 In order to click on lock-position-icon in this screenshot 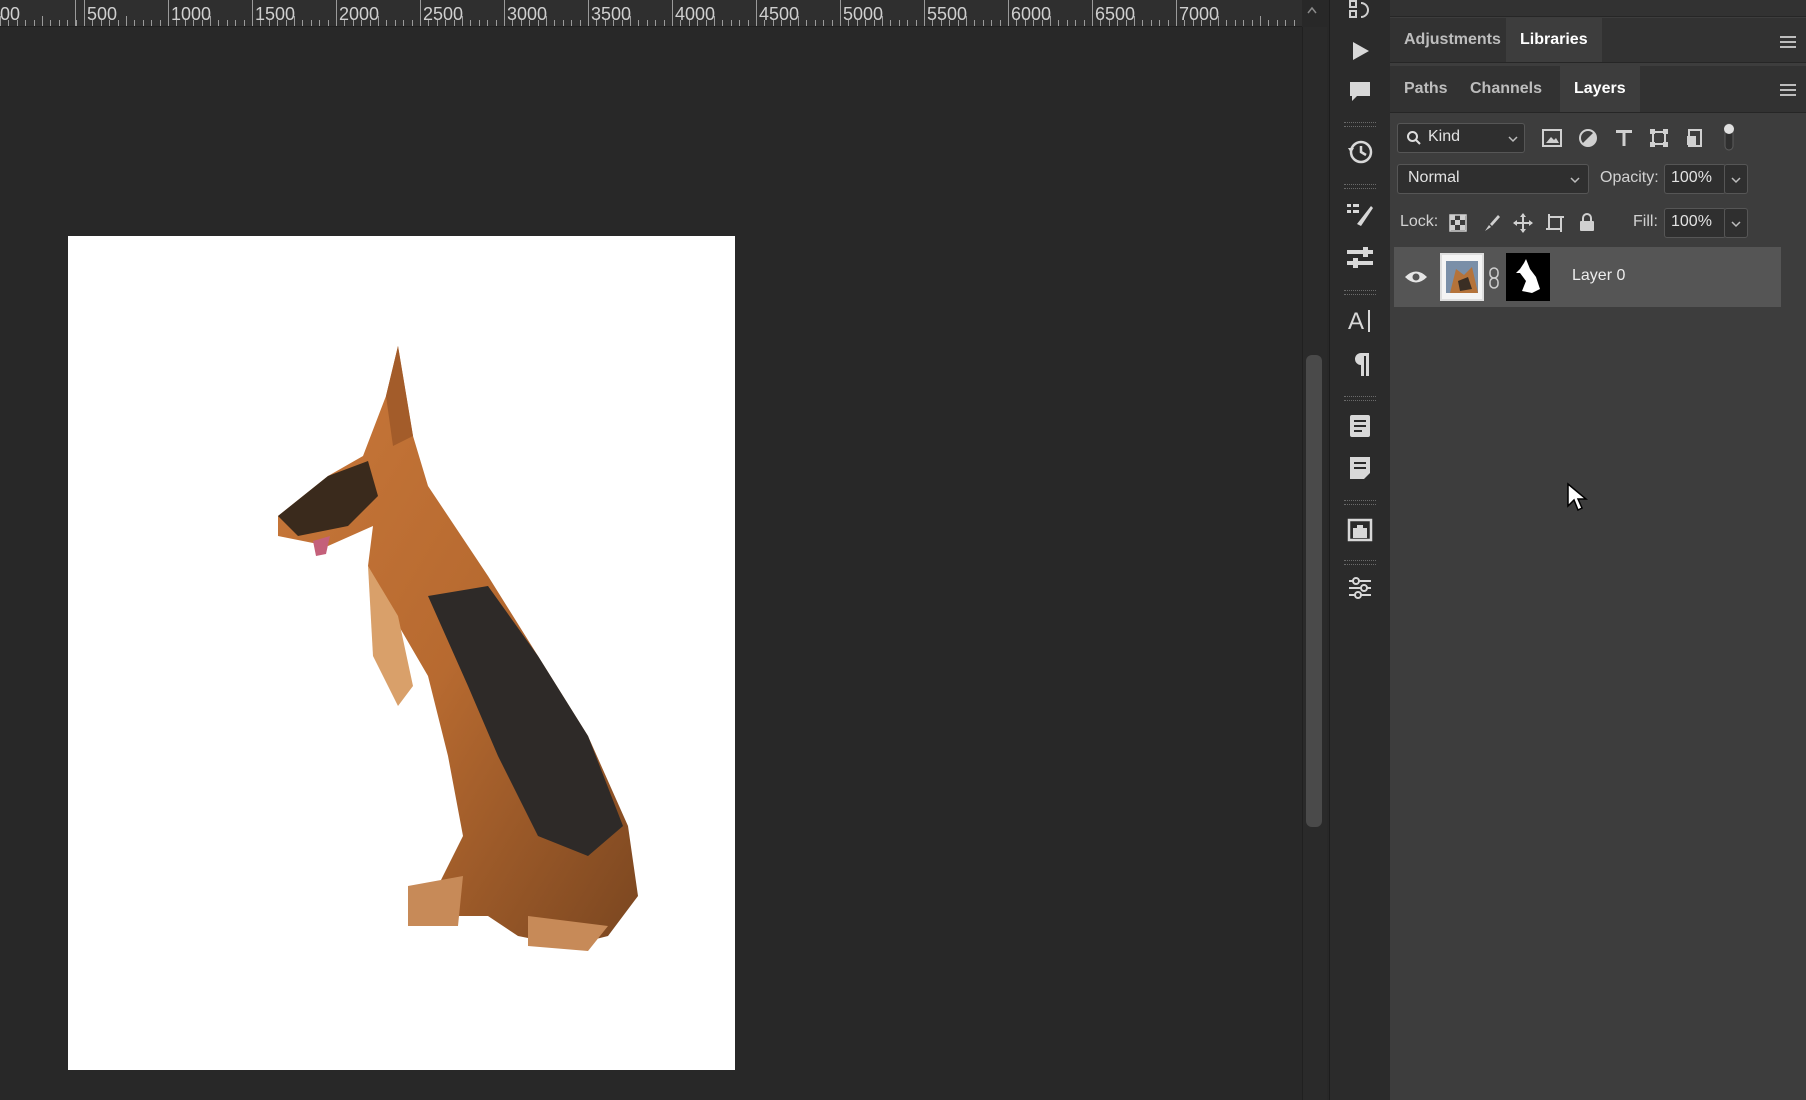, I will do `click(1523, 223)`.